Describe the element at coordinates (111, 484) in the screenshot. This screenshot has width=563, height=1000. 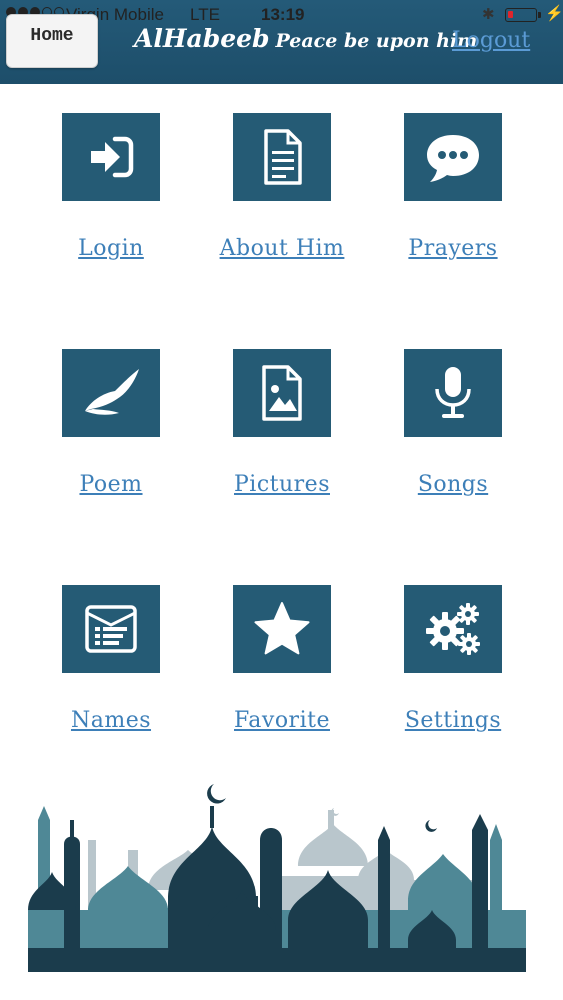
I see `menu-label-poem: Poem` at that location.